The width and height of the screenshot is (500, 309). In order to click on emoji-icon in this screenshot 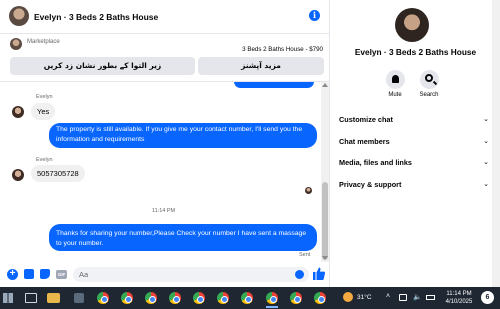, I will do `click(299, 274)`.